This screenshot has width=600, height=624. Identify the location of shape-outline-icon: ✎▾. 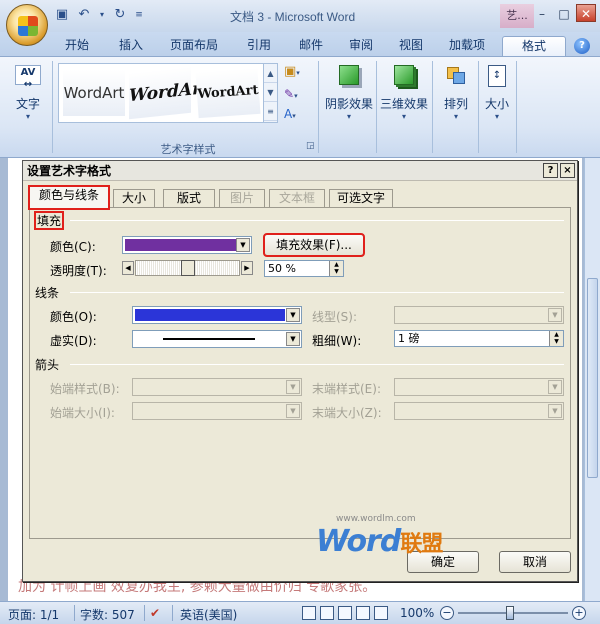
(295, 94).